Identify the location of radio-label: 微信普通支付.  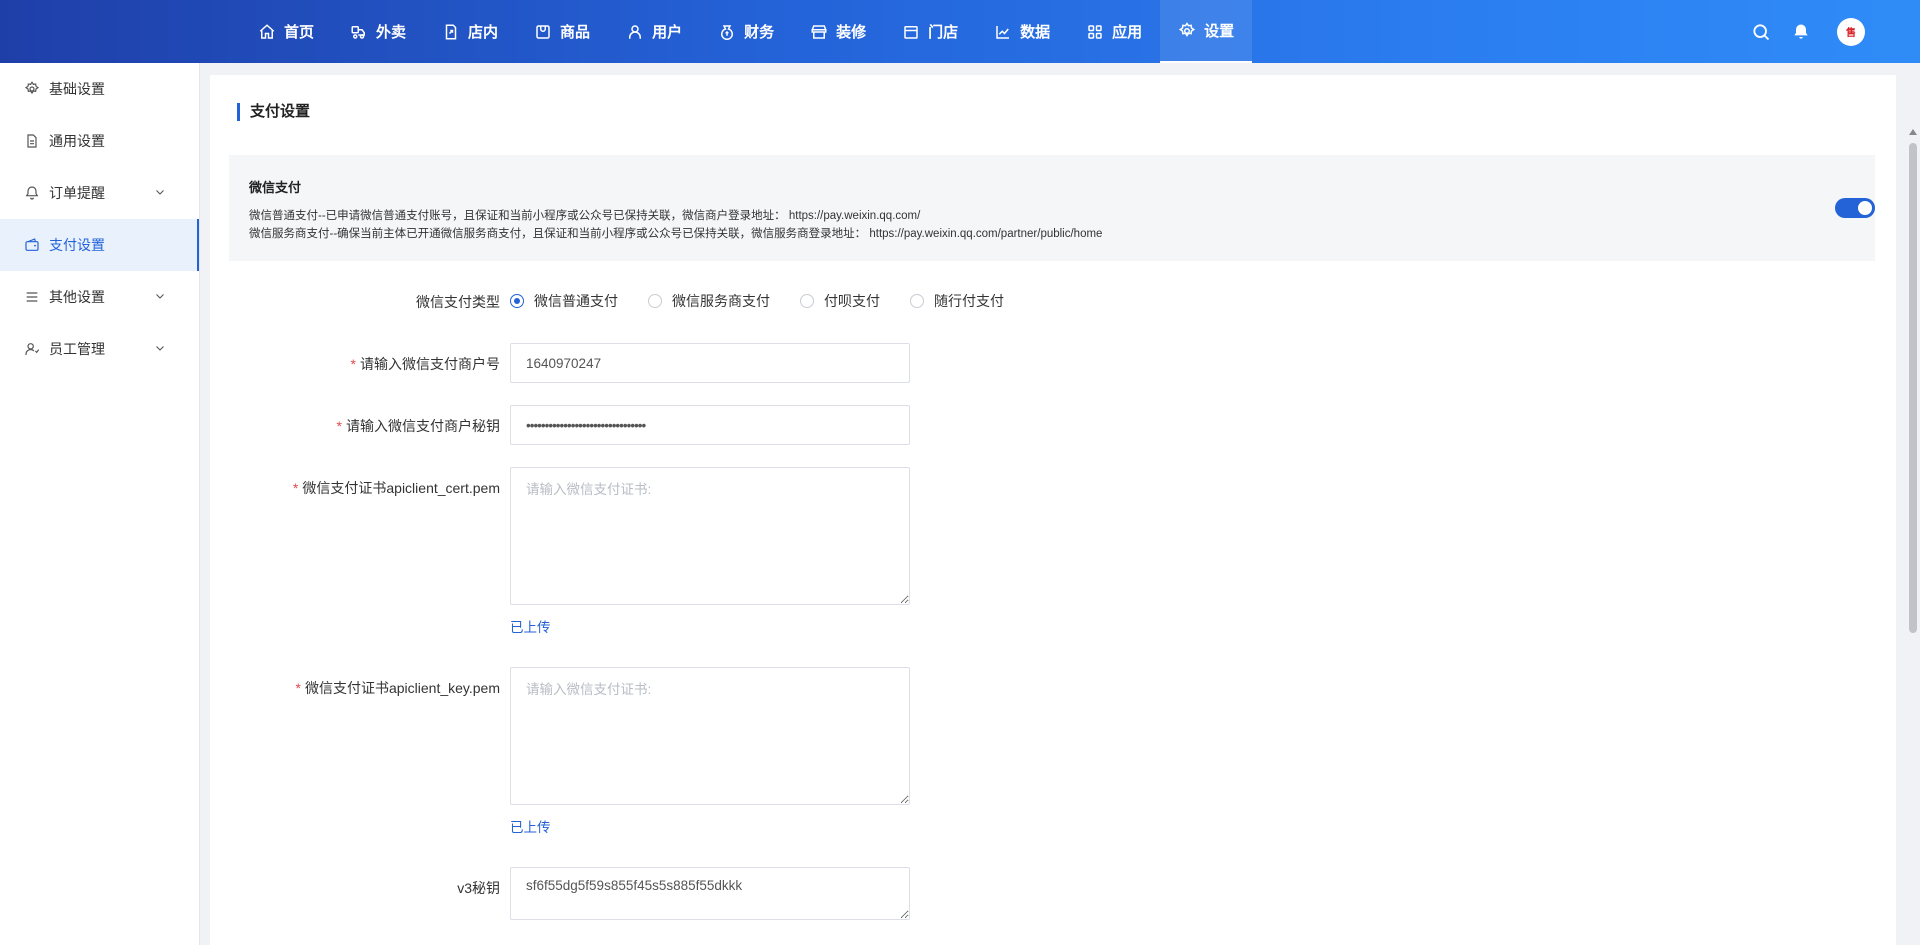
(576, 301).